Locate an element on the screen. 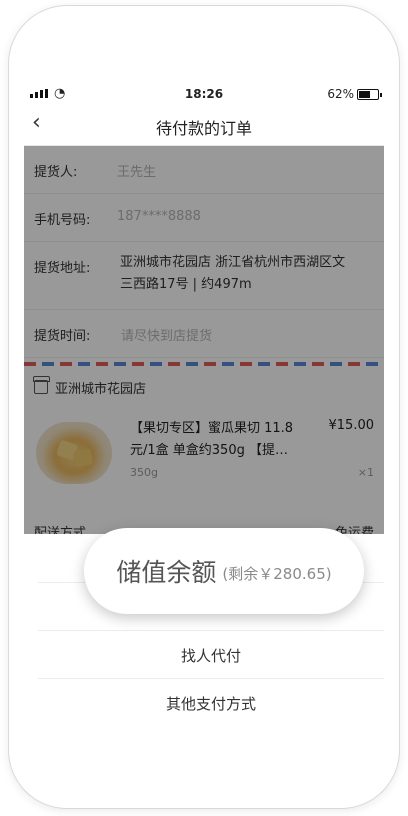 The image size is (408, 816). battery-percent: 62% is located at coordinates (340, 94).